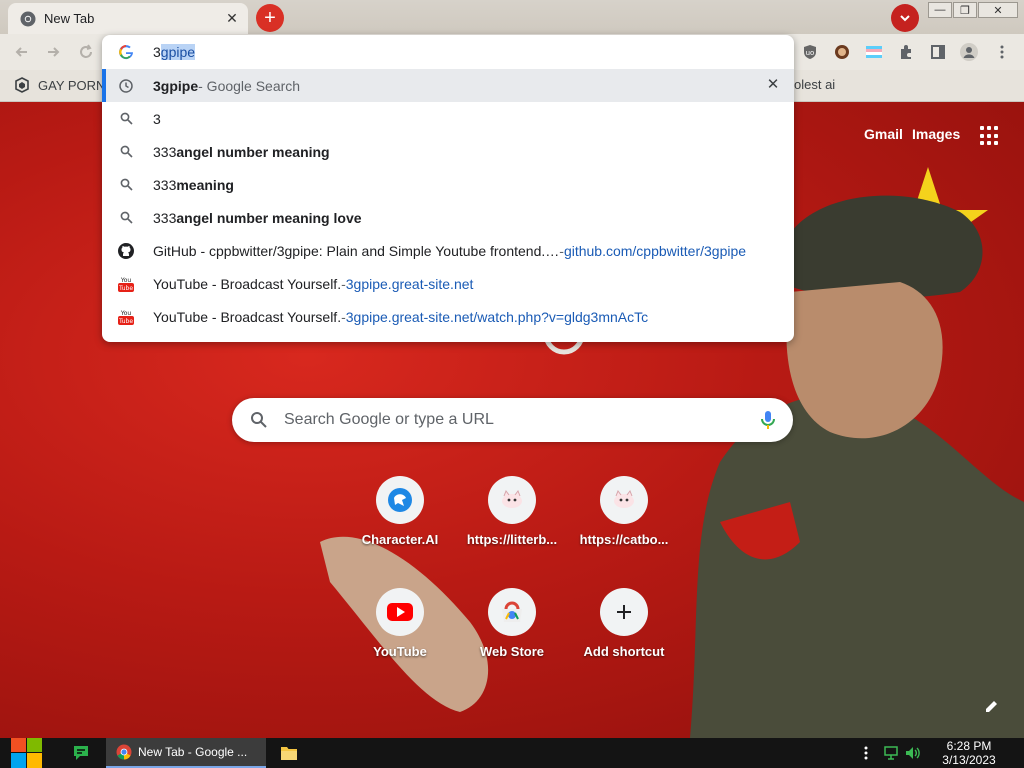  I want to click on title-bar: New Tab ✕ + — ❐ ✕, so click(512, 17).